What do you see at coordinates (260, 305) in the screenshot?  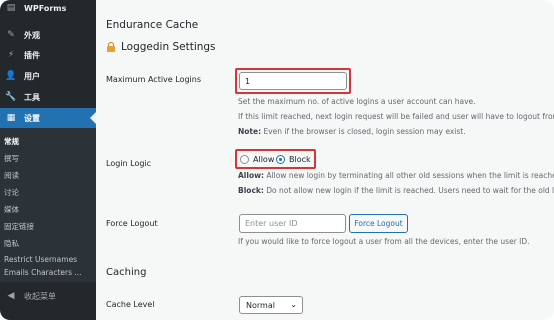 I see `cache-level-value: Normal` at bounding box center [260, 305].